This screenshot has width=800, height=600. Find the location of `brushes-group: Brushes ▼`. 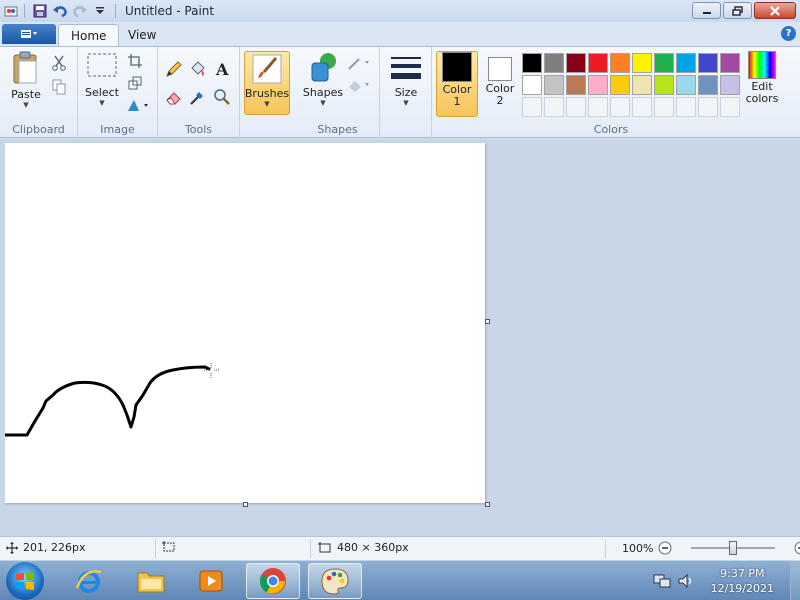

brushes-group: Brushes ▼ is located at coordinates (268, 93).